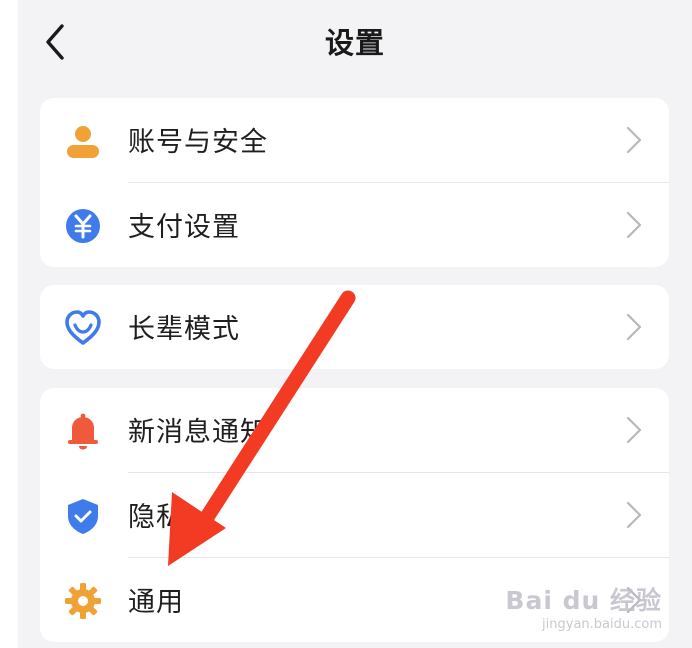 The image size is (692, 648). Describe the element at coordinates (354, 140) in the screenshot. I see `settings-item-account-security: 账号与安全` at that location.